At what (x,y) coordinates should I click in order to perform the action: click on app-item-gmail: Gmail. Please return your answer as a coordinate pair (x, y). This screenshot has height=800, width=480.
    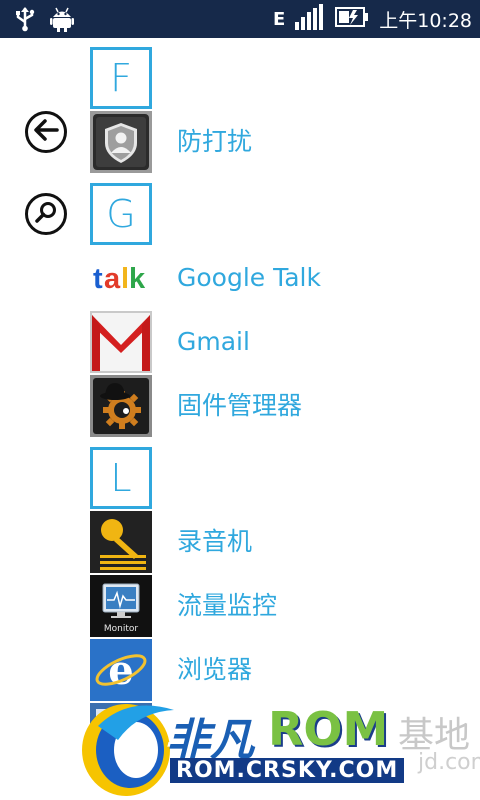
    Looking at the image, I should click on (285, 342).